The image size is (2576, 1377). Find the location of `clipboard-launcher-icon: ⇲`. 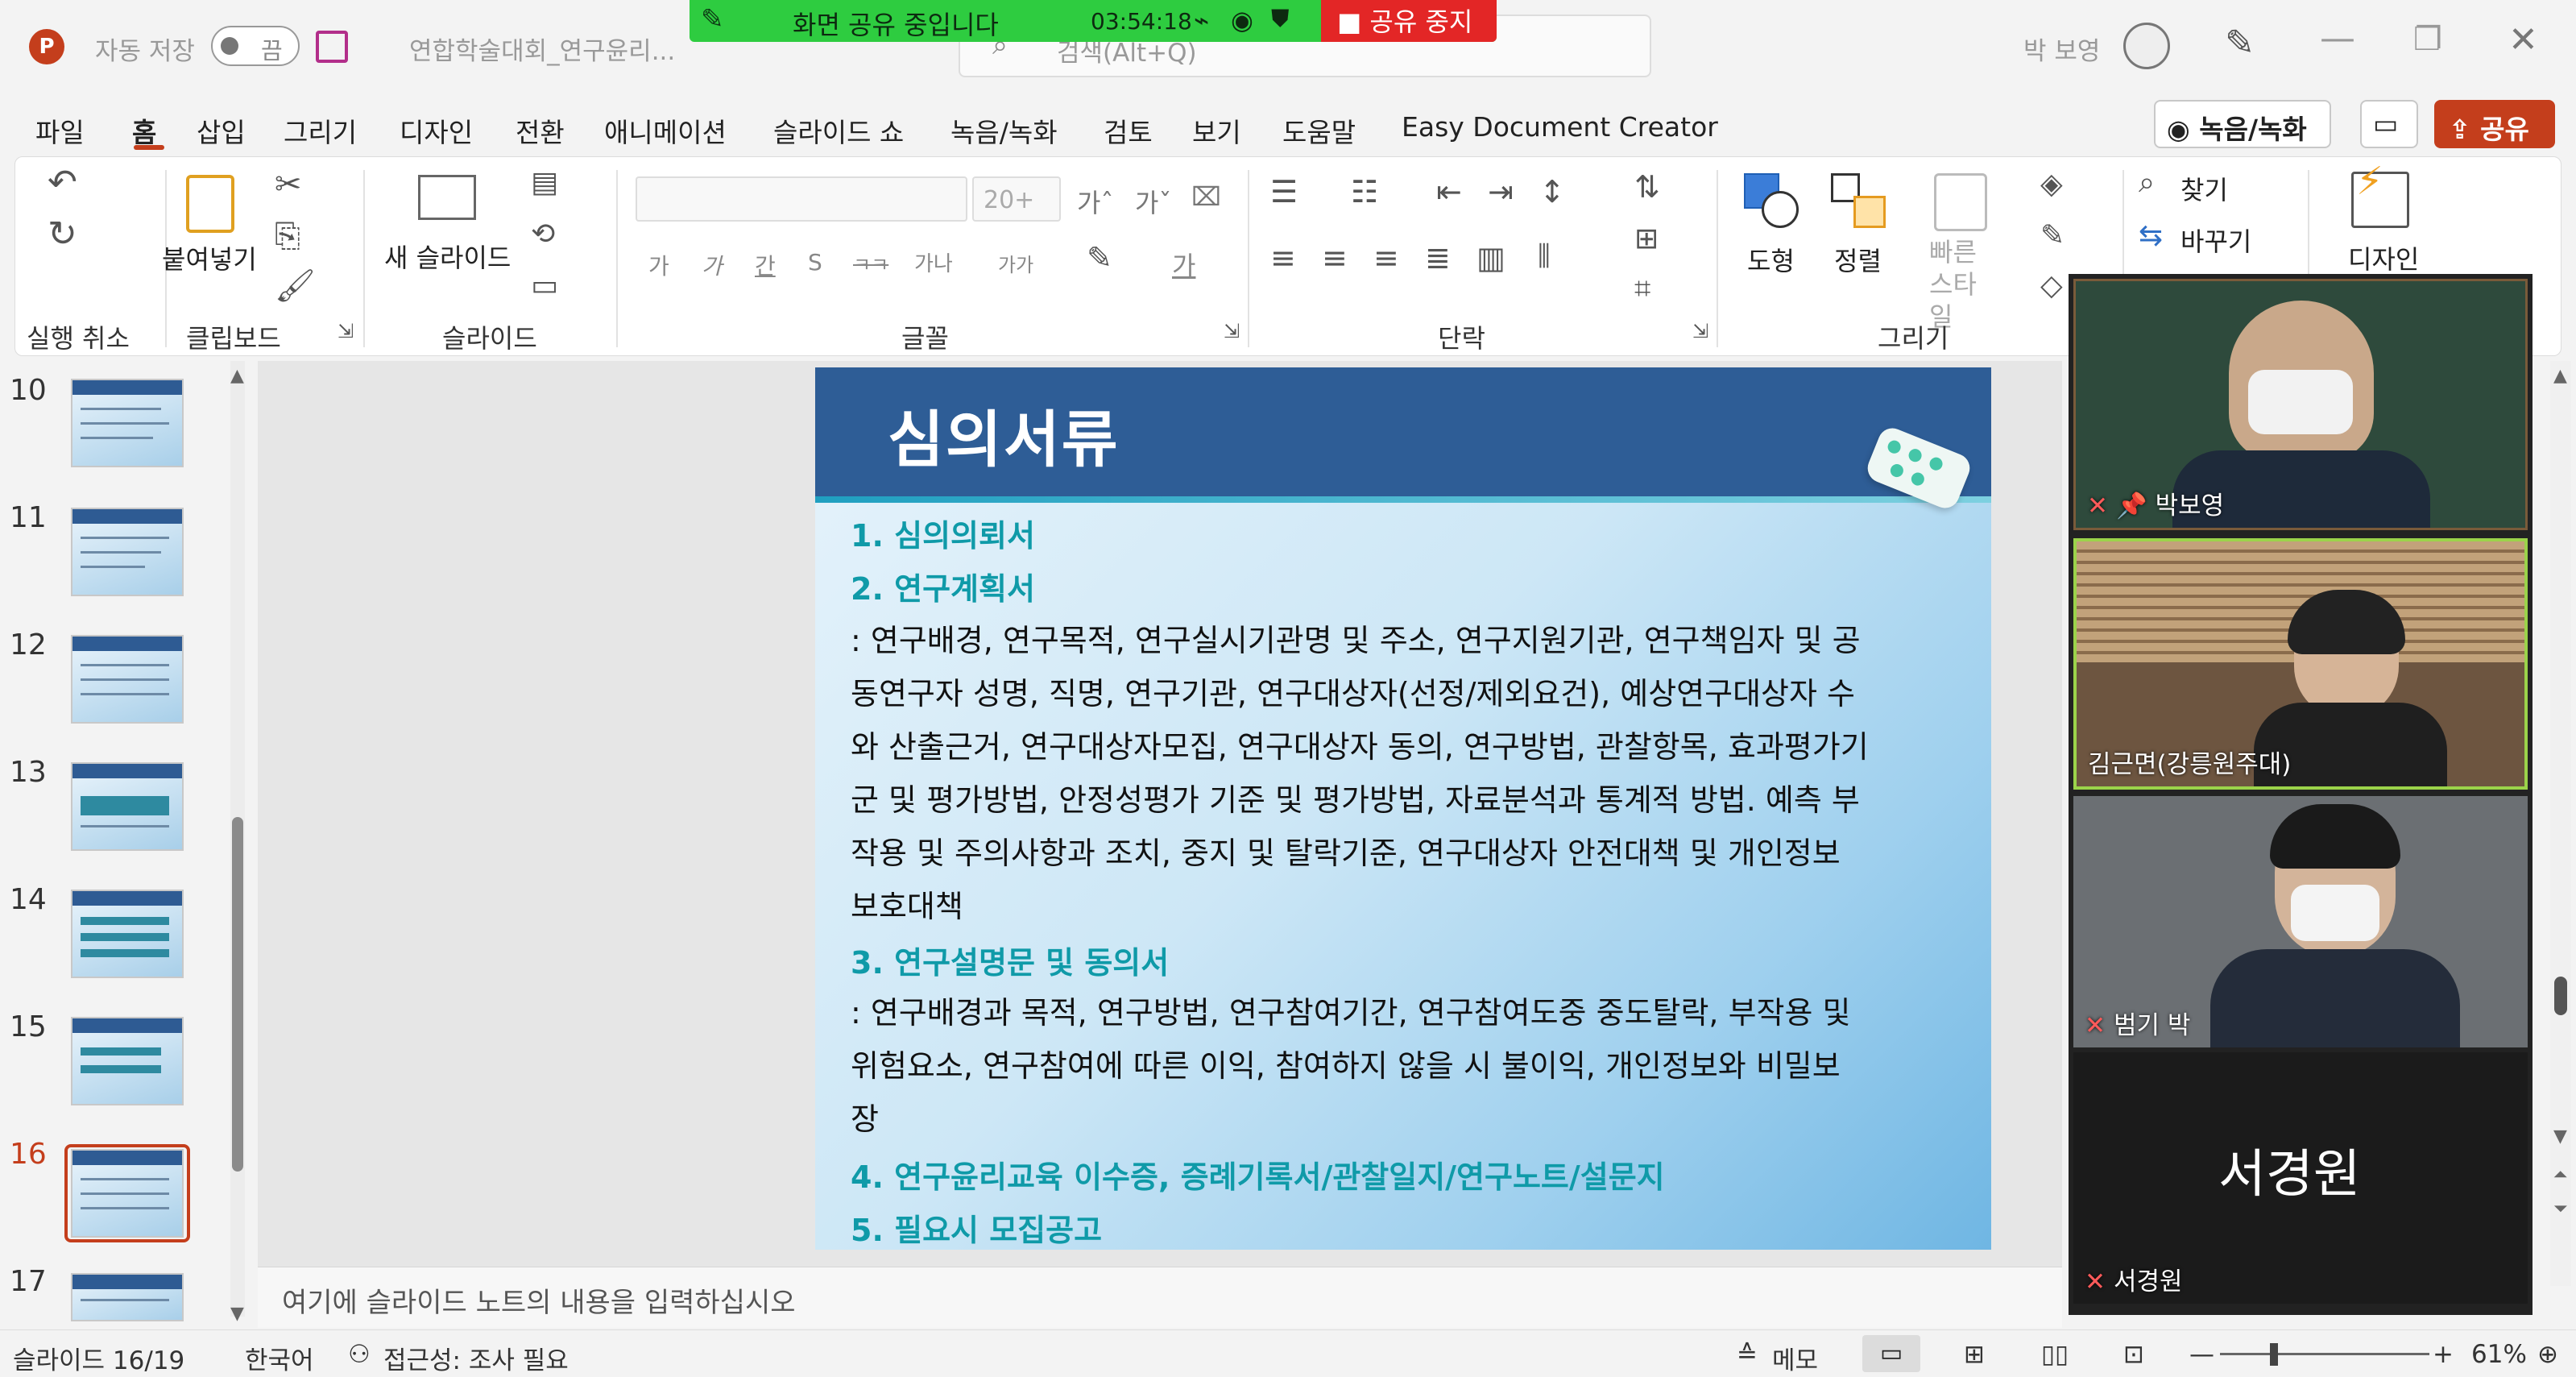

clipboard-launcher-icon: ⇲ is located at coordinates (346, 331).